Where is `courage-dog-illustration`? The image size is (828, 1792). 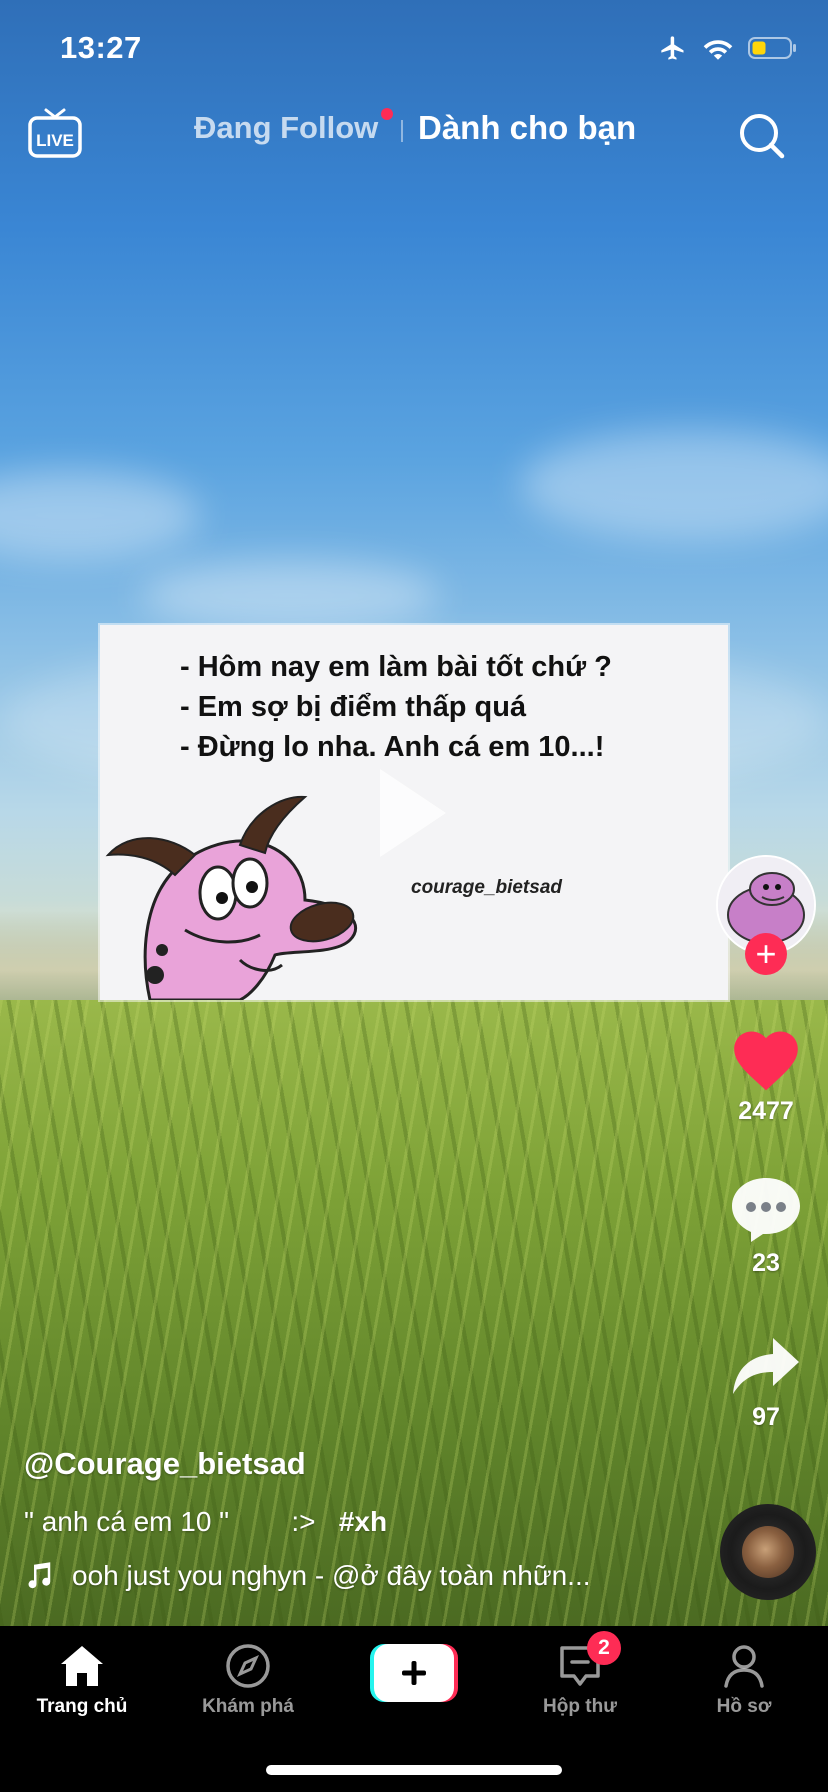
courage-dog-illustration is located at coordinates (231, 897).